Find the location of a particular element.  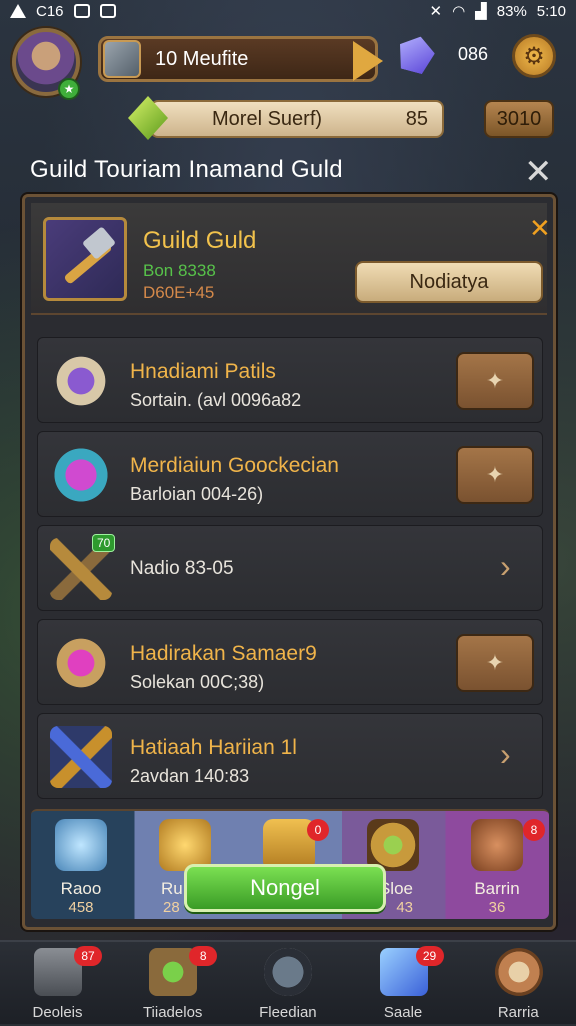

guild-stat: D60E+45 is located at coordinates (179, 292).